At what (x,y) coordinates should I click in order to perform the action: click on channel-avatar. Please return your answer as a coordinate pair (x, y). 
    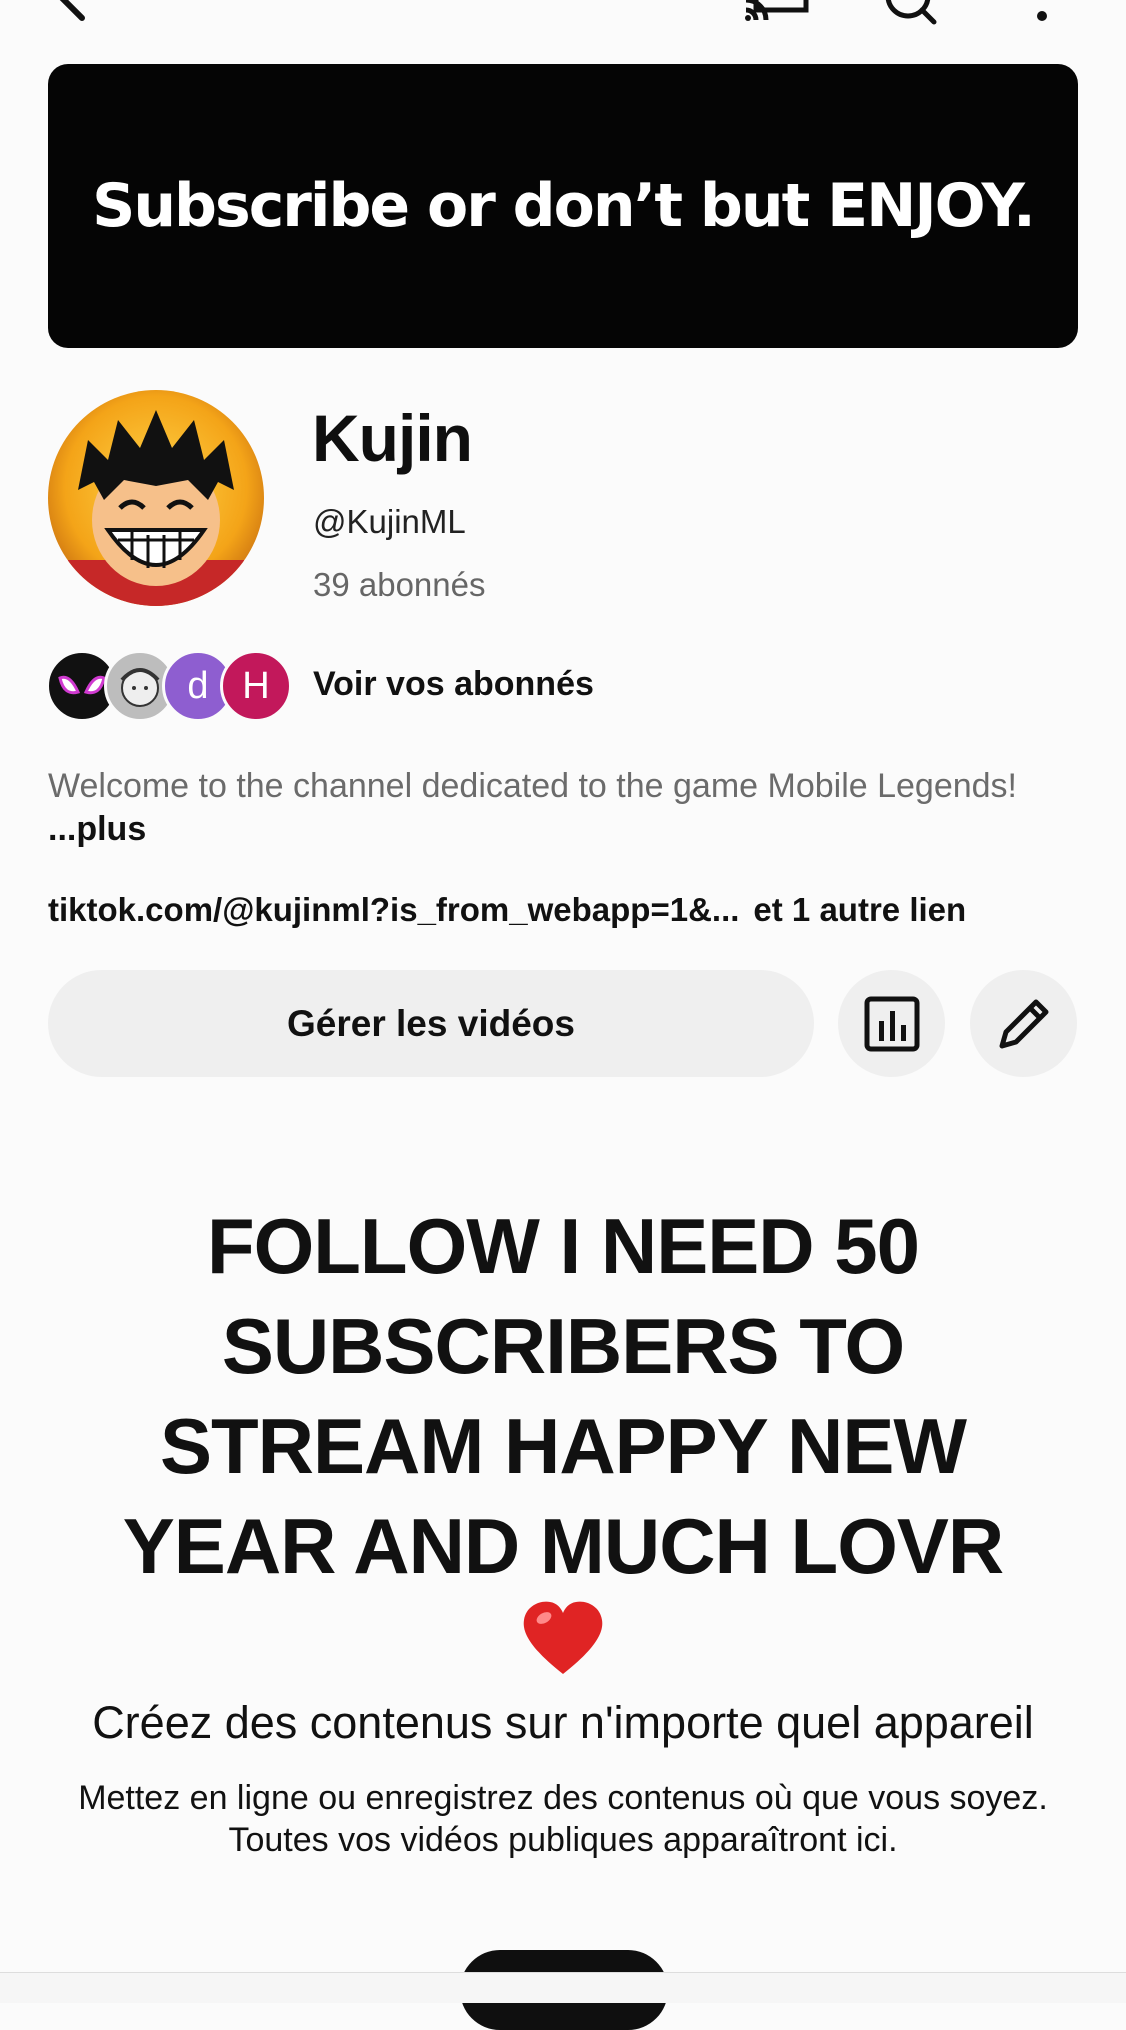
    Looking at the image, I should click on (156, 498).